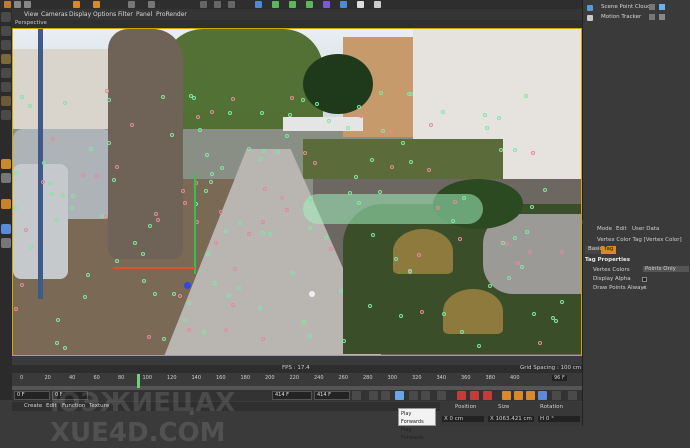  Describe the element at coordinates (506, 395) in the screenshot. I see `key-position-button` at that location.